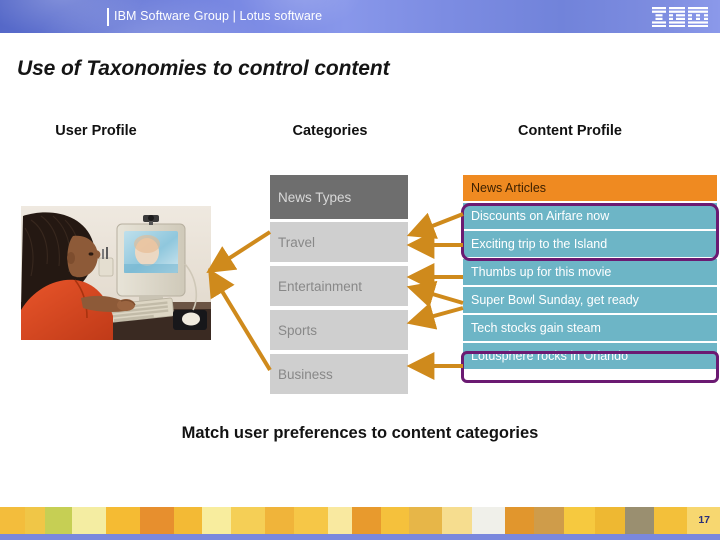  I want to click on content-list-header: News Articles, so click(590, 188).